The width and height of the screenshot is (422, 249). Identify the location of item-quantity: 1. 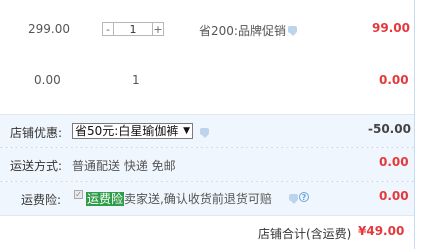
(136, 80).